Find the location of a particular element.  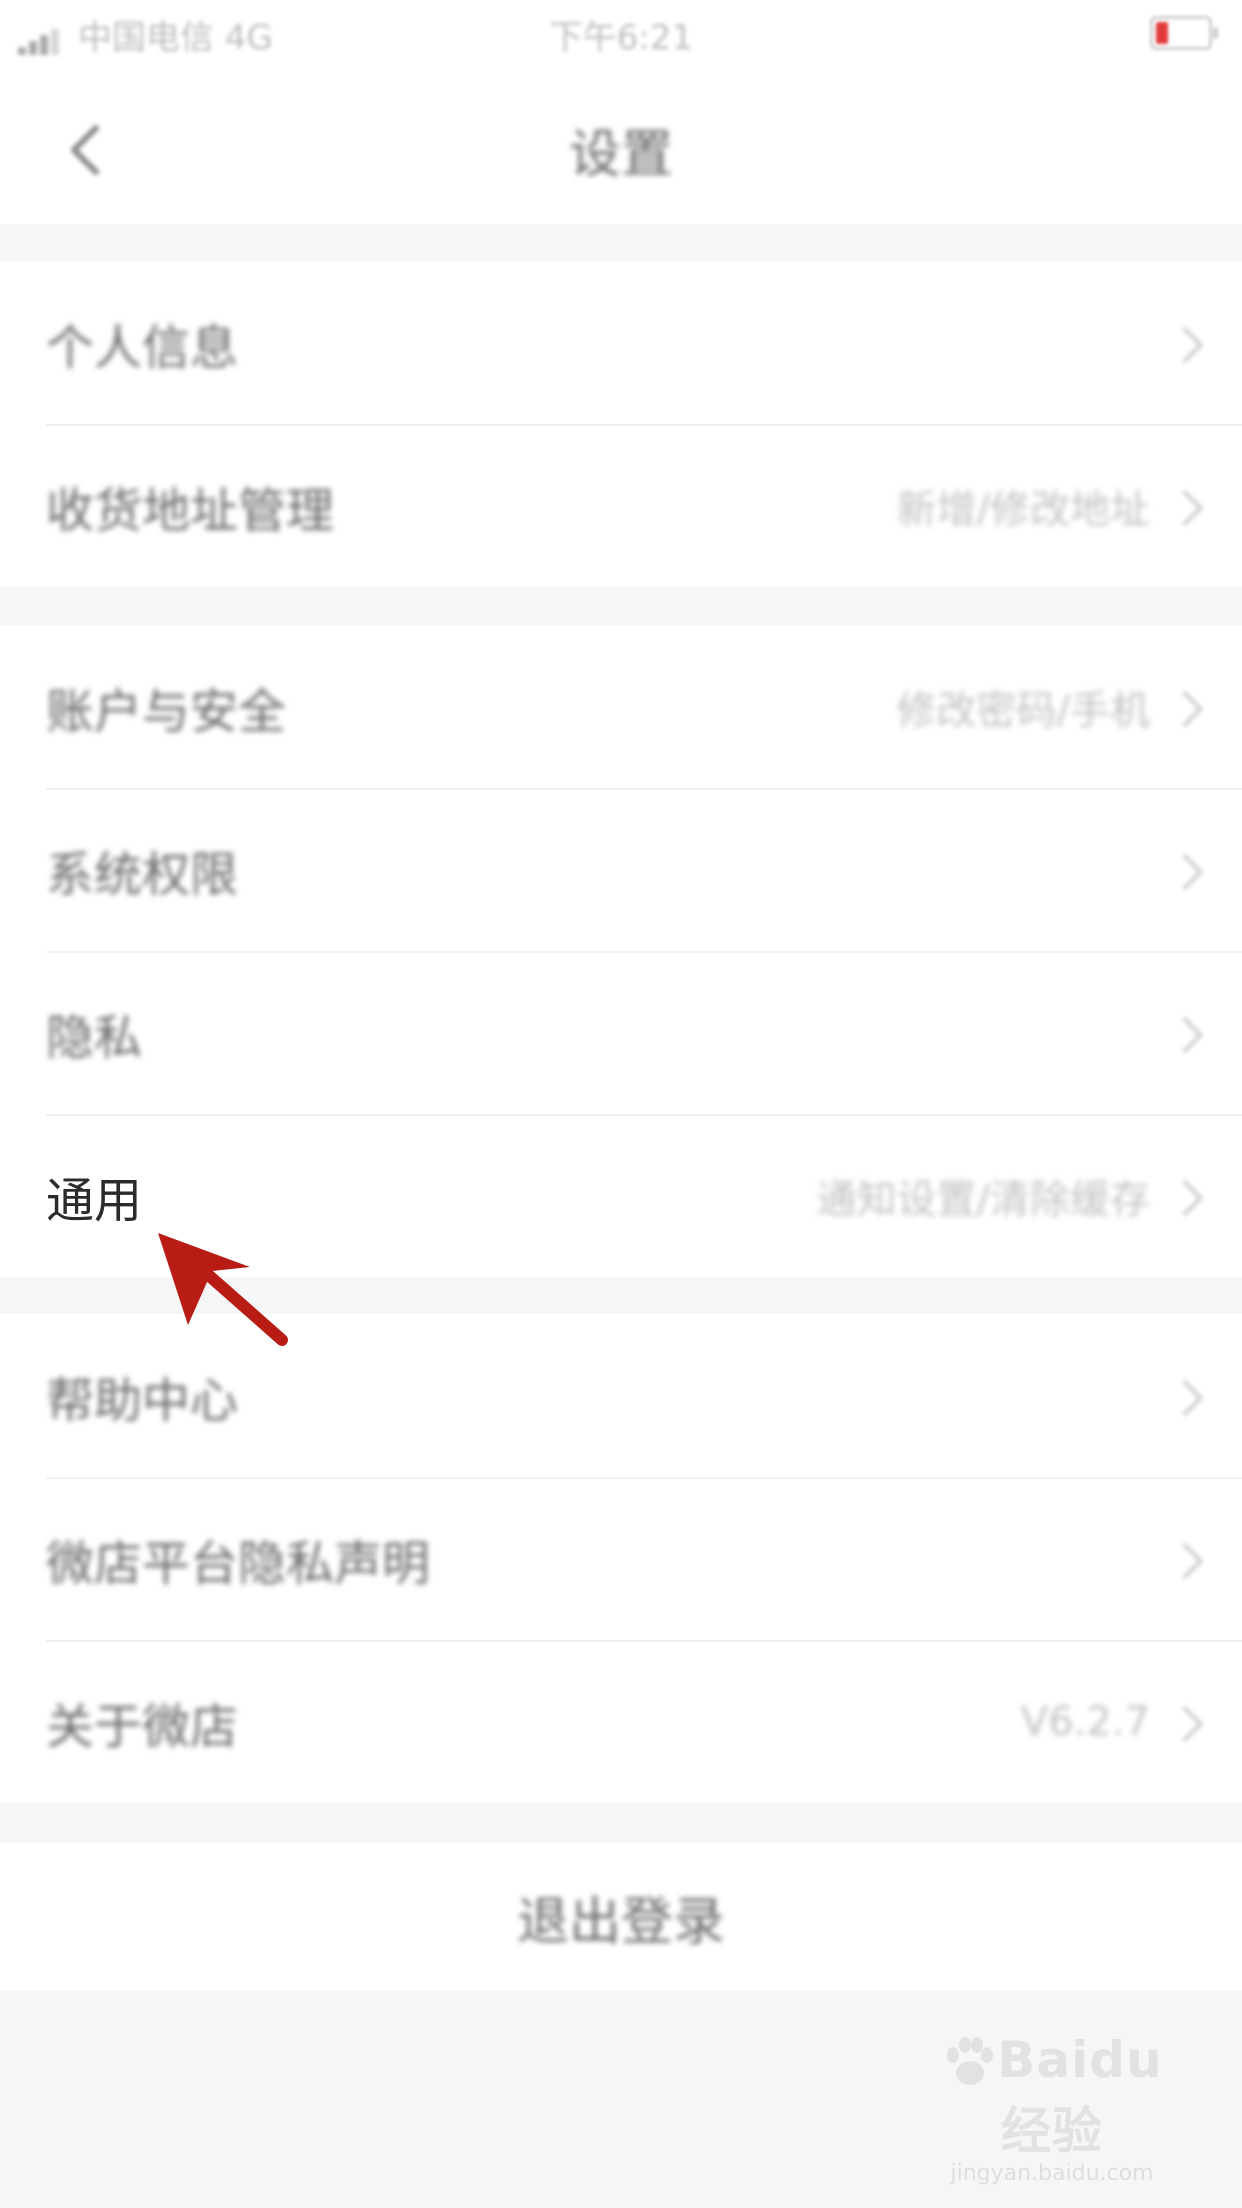

settings-group-profile: 个人信息 收货地址管理 新增/修改地址 is located at coordinates (621, 424).